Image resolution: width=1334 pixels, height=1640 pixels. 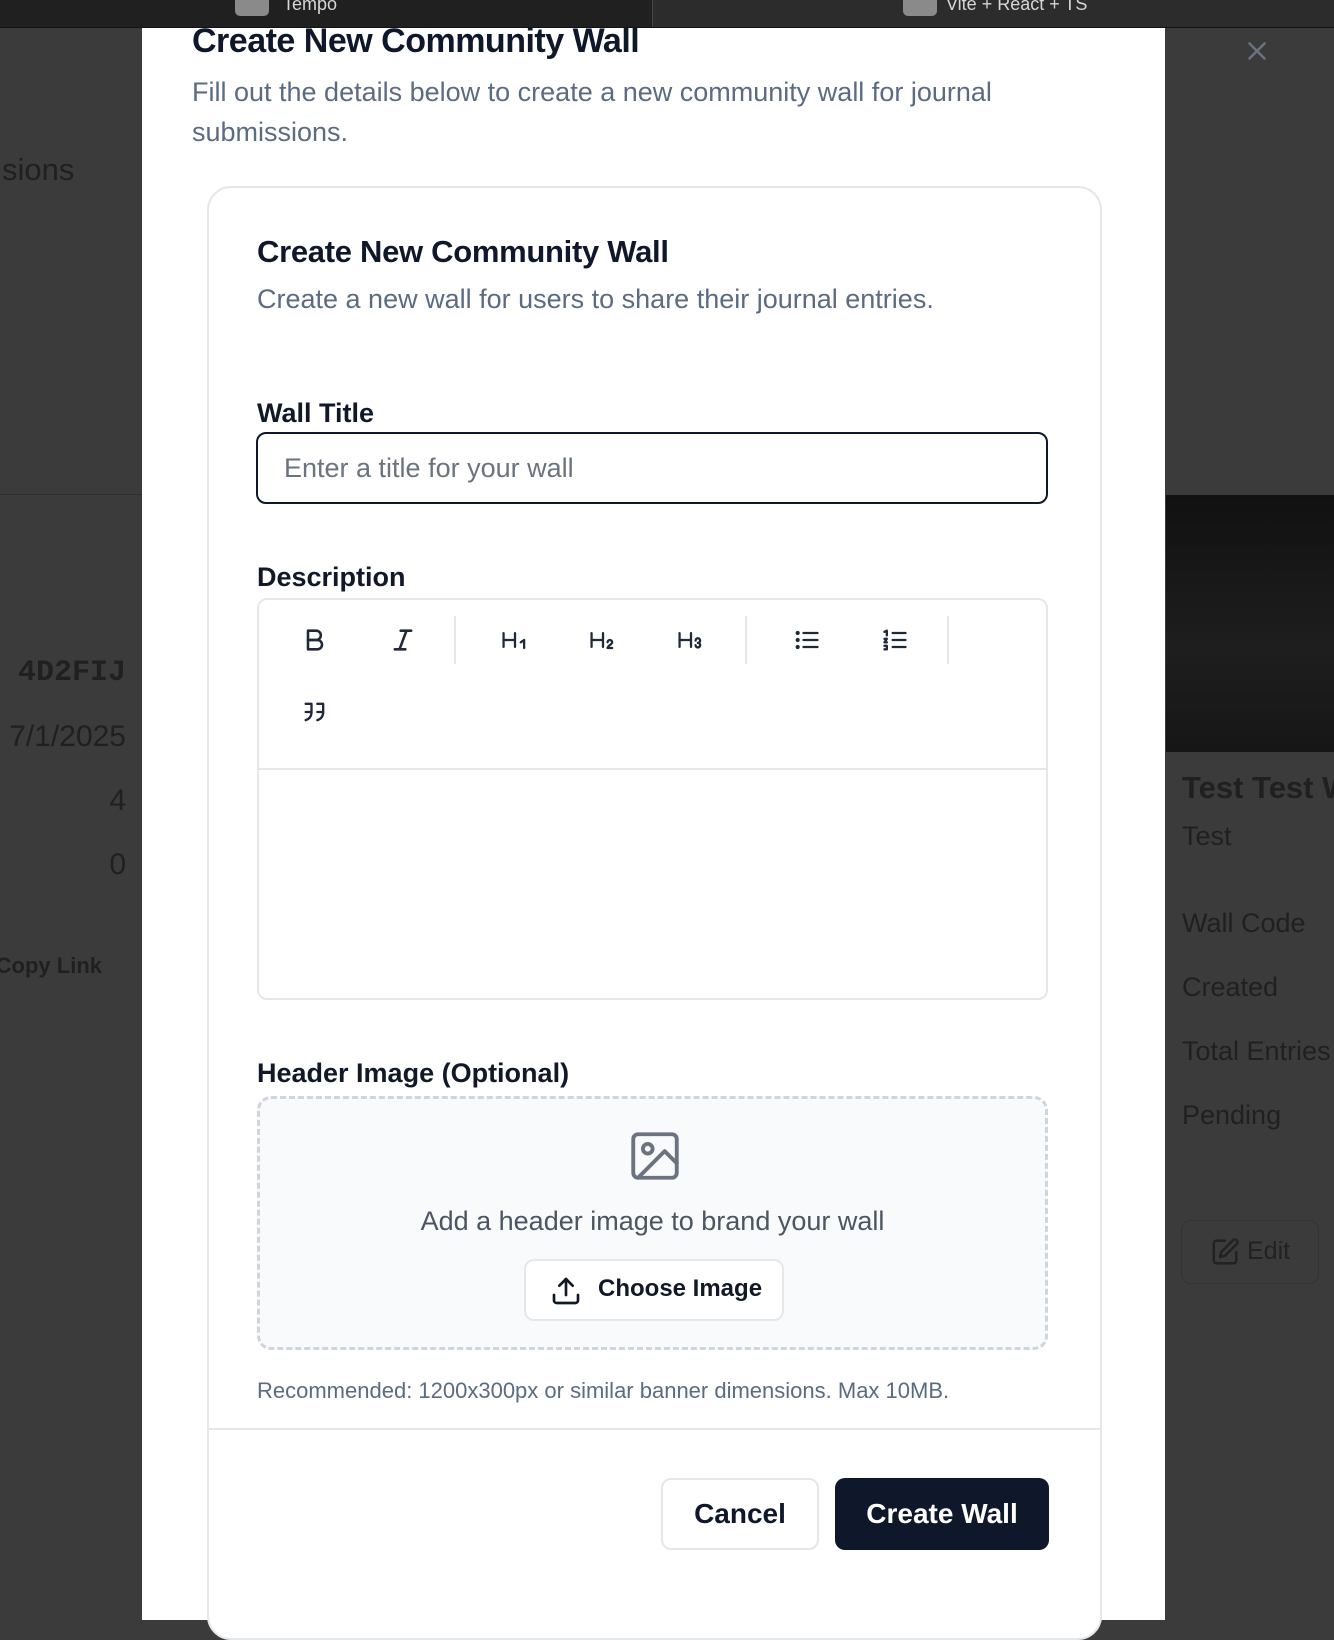 I want to click on description-editor, so click(x=652, y=799).